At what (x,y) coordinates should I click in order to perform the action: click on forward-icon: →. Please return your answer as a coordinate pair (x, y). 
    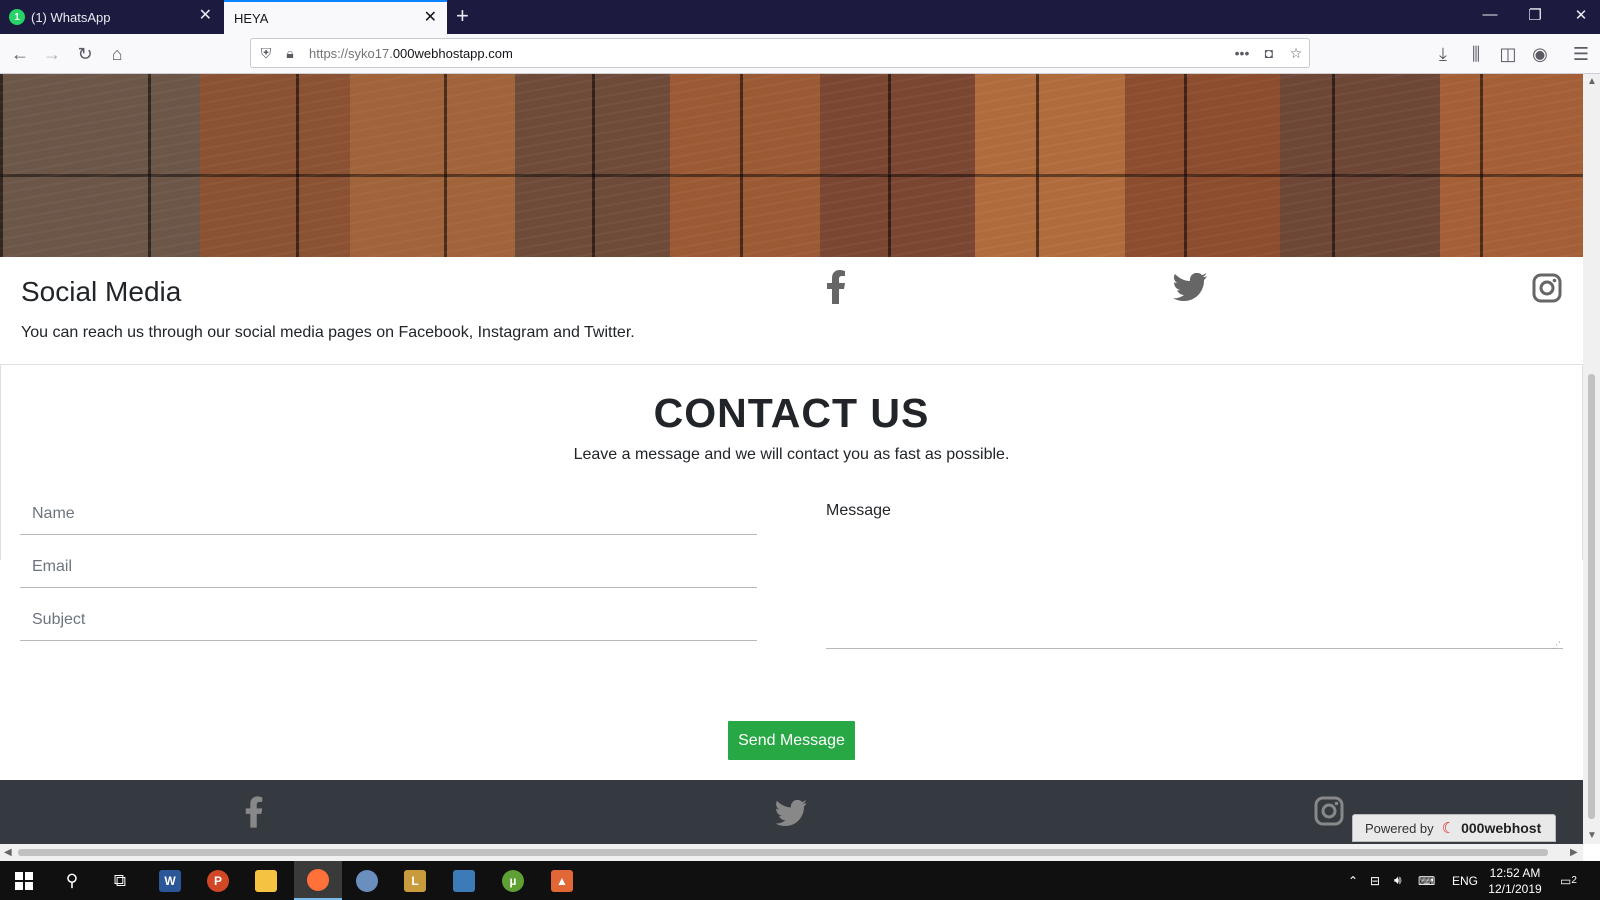
    Looking at the image, I should click on (52, 54).